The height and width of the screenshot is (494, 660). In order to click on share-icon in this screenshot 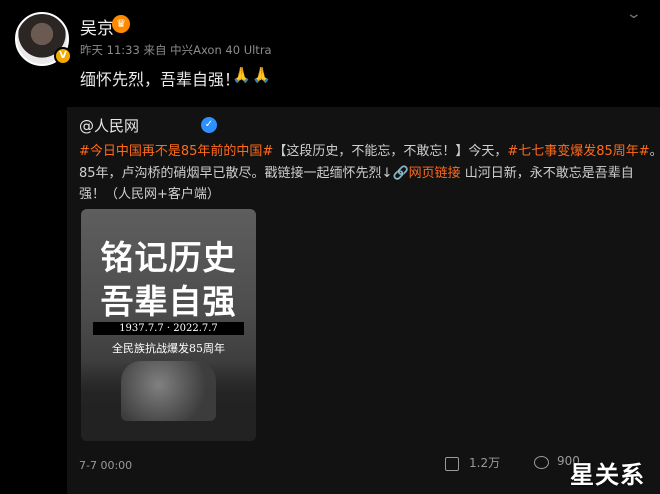, I will do `click(452, 464)`.